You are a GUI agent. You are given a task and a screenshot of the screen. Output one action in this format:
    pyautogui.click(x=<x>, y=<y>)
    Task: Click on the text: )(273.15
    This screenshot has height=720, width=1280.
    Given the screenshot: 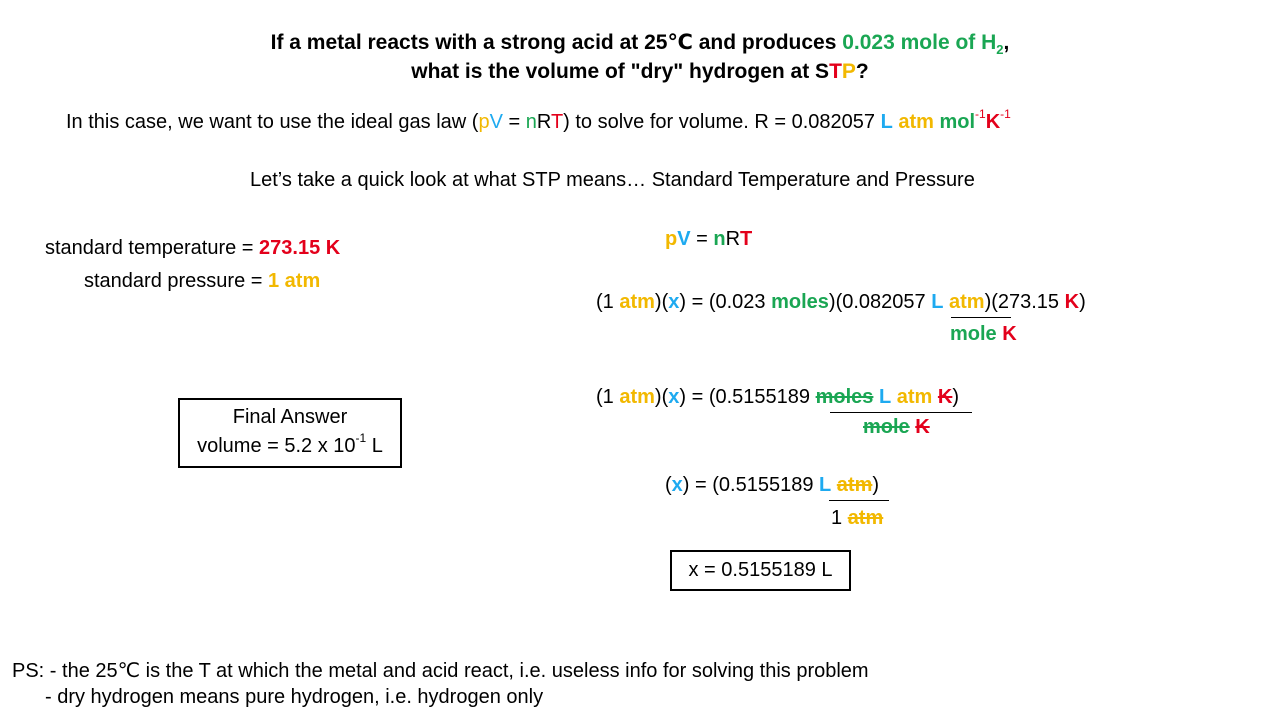 What is the action you would take?
    pyautogui.click(x=1024, y=302)
    